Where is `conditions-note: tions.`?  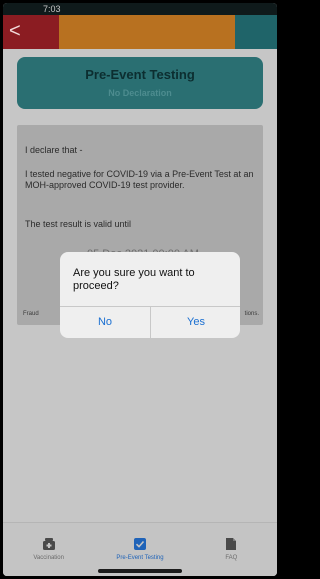
conditions-note: tions. is located at coordinates (251, 314).